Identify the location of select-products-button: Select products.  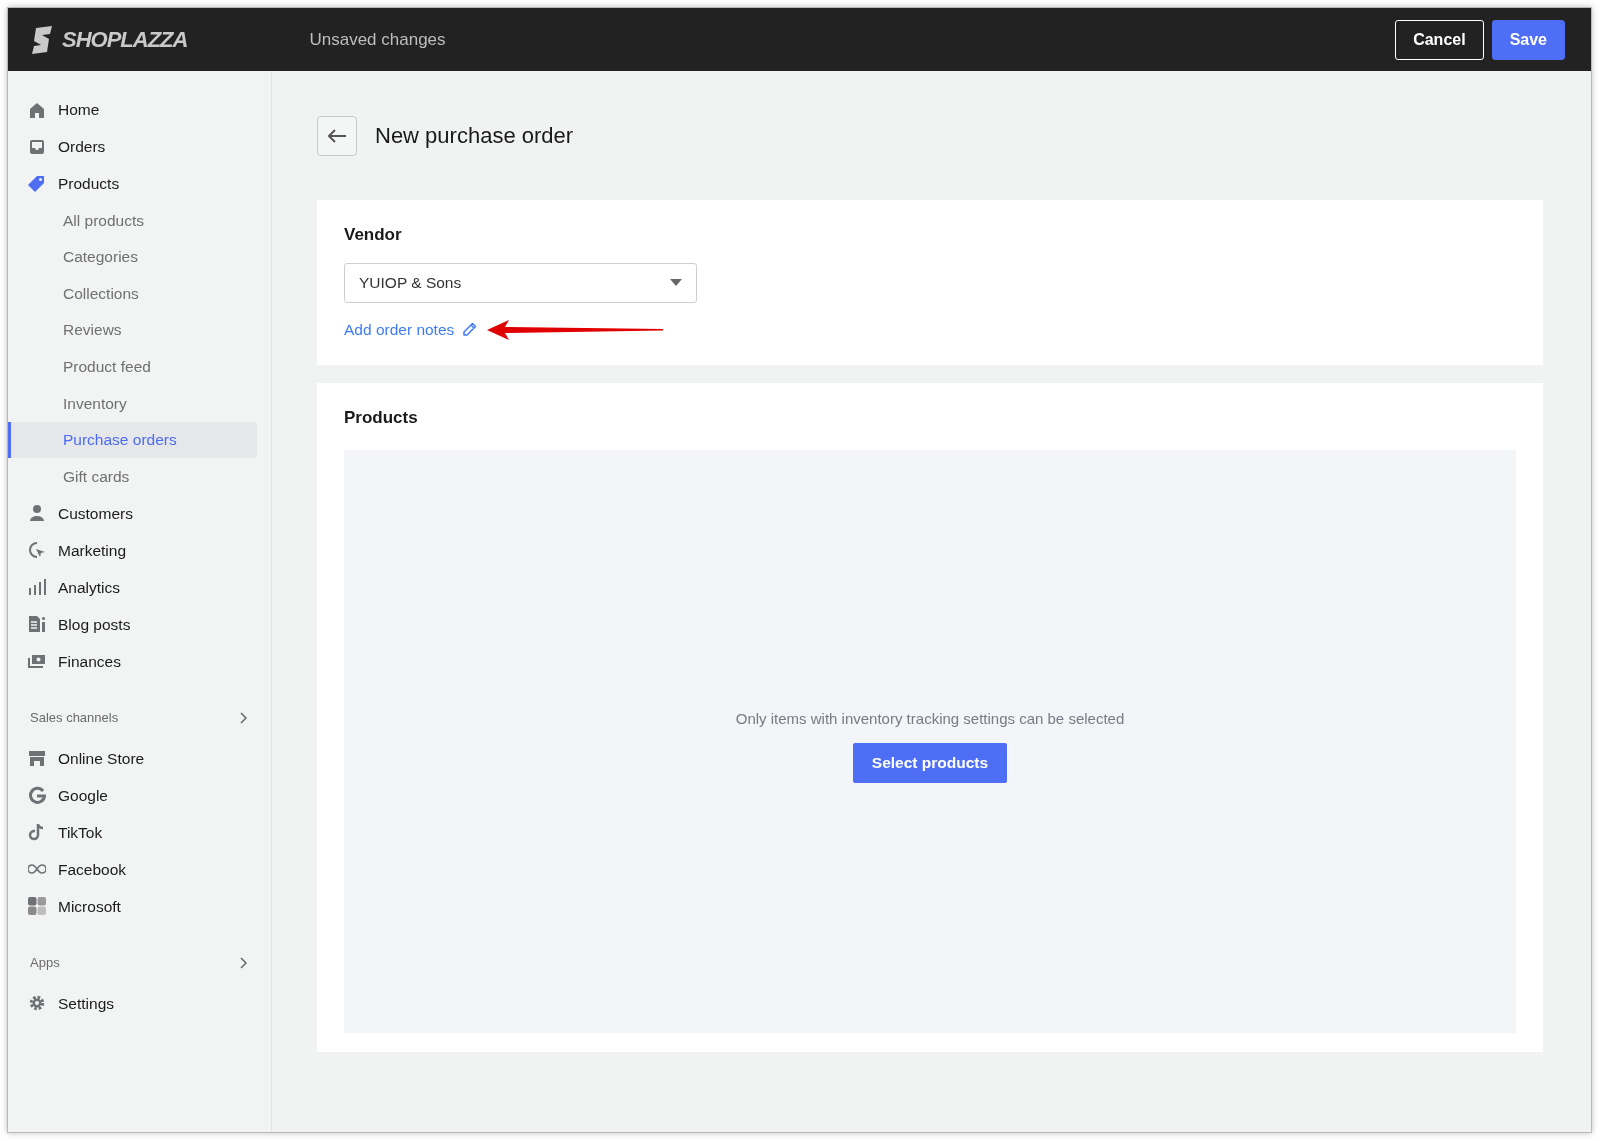
(930, 762).